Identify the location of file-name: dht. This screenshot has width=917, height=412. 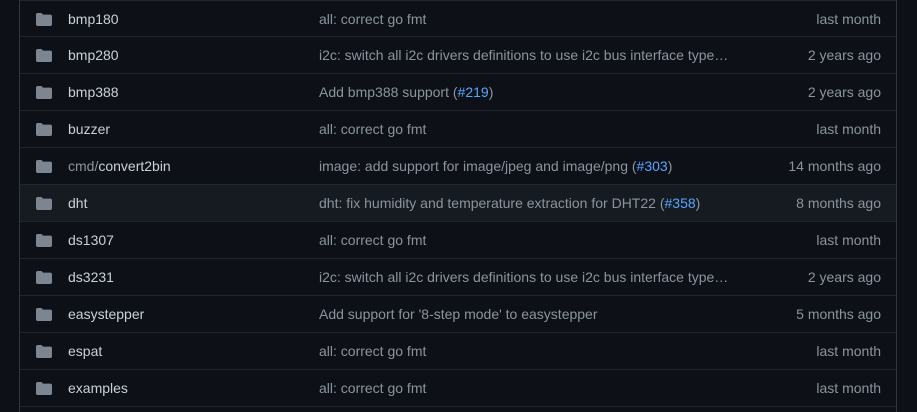
(77, 203).